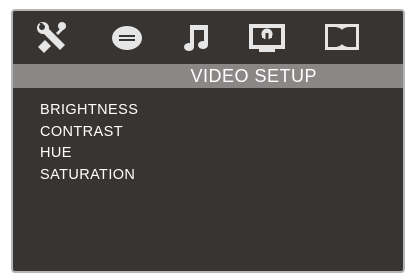 The width and height of the screenshot is (418, 278). I want to click on tools-icon, so click(51, 37).